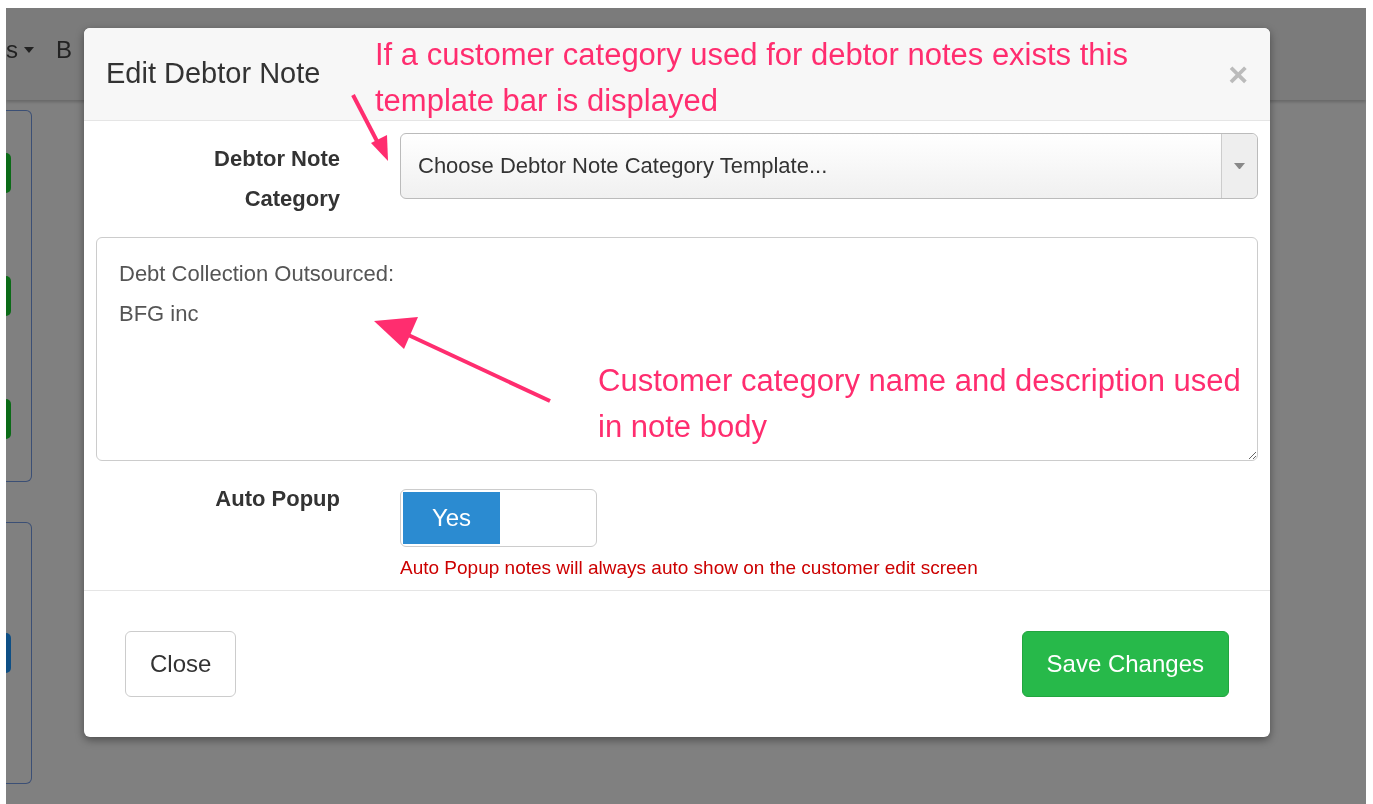 The height and width of the screenshot is (804, 1373). What do you see at coordinates (20, 54) in the screenshot?
I see `nav-item: s` at bounding box center [20, 54].